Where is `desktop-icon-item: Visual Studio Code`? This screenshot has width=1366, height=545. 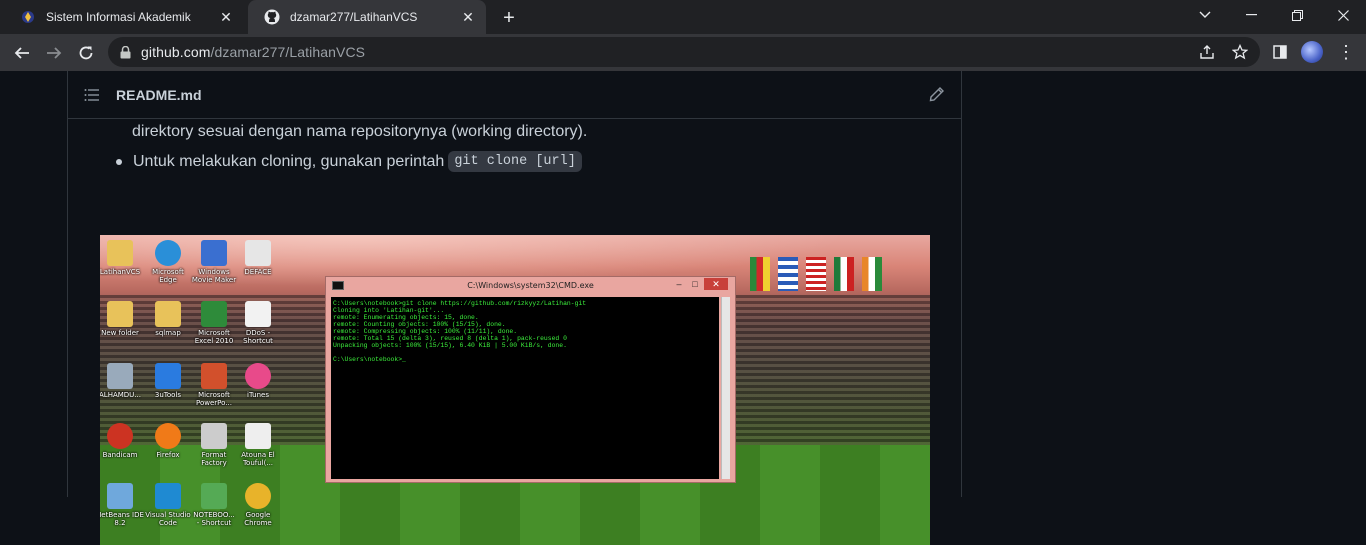 desktop-icon-item: Visual Studio Code is located at coordinates (168, 505).